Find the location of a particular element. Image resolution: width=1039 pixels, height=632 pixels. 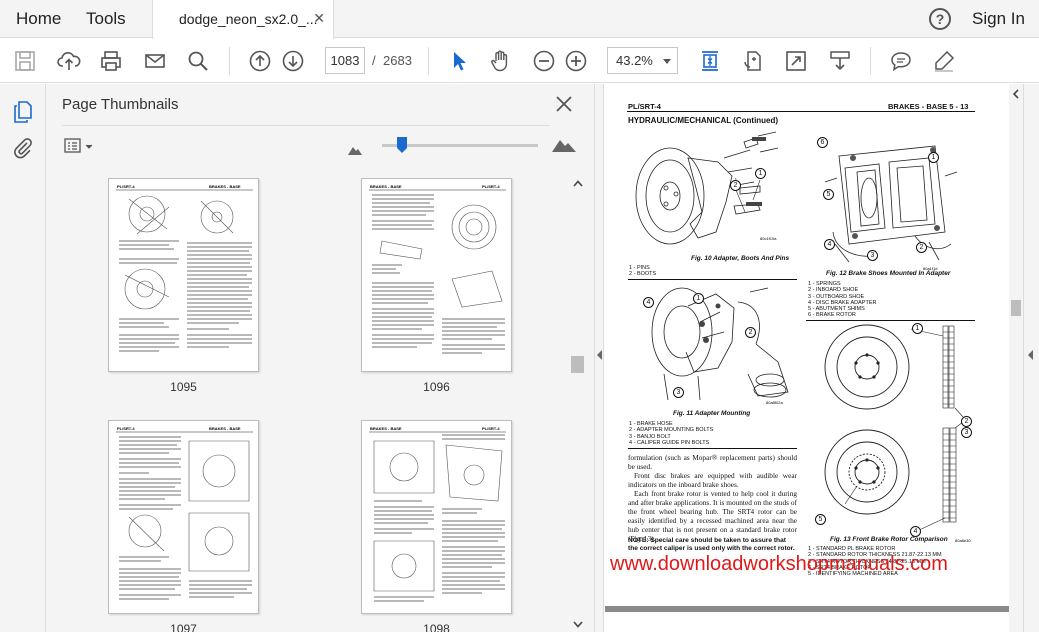

print-icon is located at coordinates (111, 61).